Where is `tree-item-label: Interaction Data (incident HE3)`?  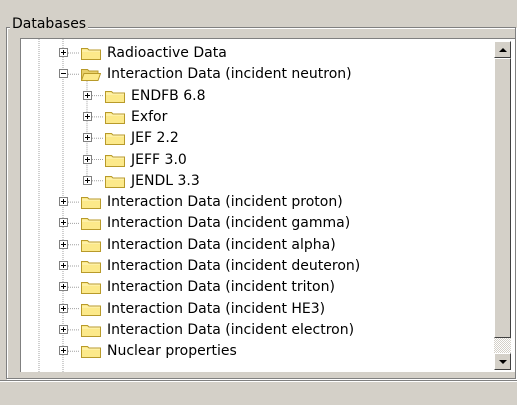
tree-item-label: Interaction Data (incident HE3) is located at coordinates (216, 308).